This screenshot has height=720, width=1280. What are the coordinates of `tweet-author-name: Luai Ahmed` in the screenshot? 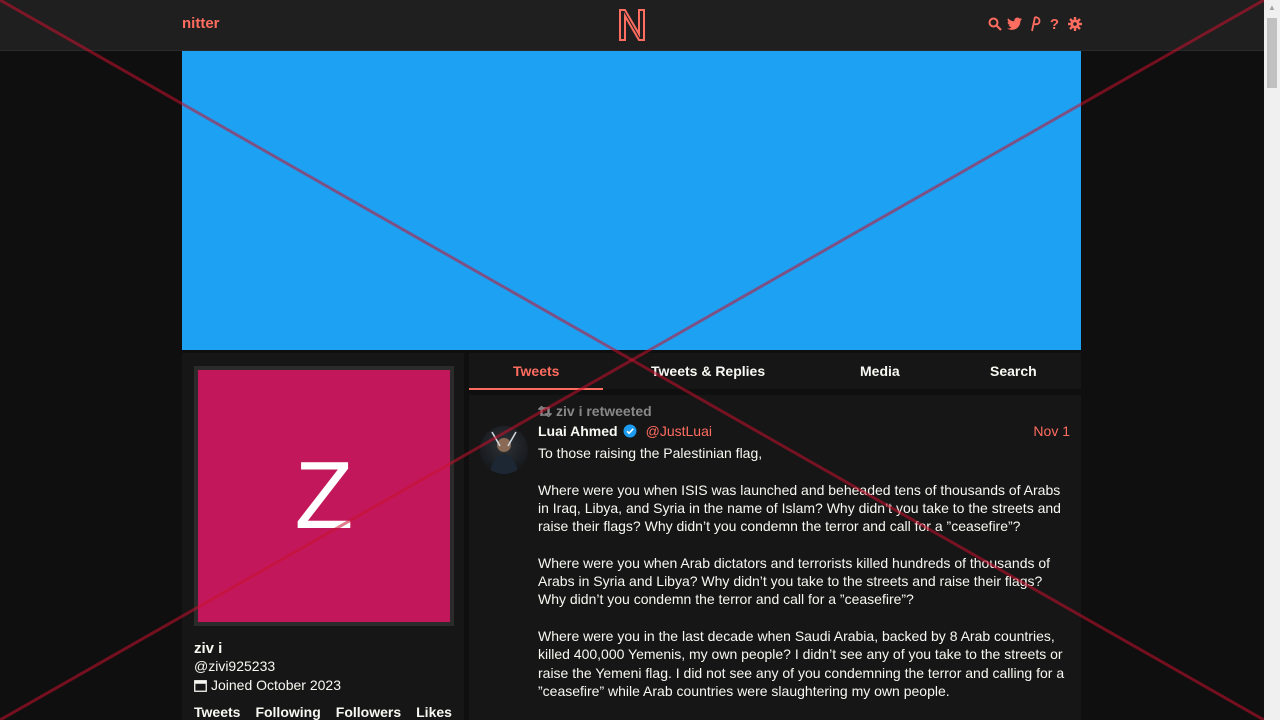 It's located at (578, 431).